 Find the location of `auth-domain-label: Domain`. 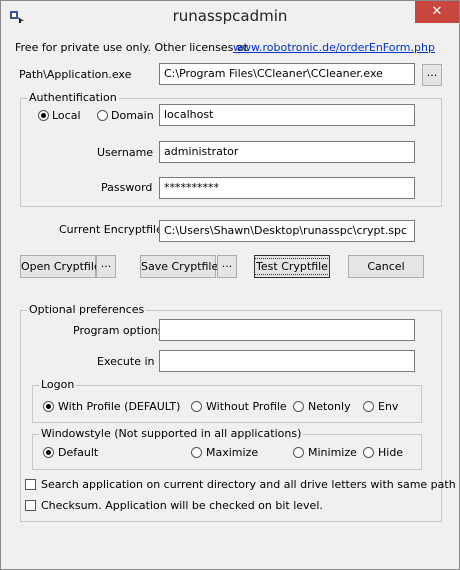

auth-domain-label: Domain is located at coordinates (132, 115).